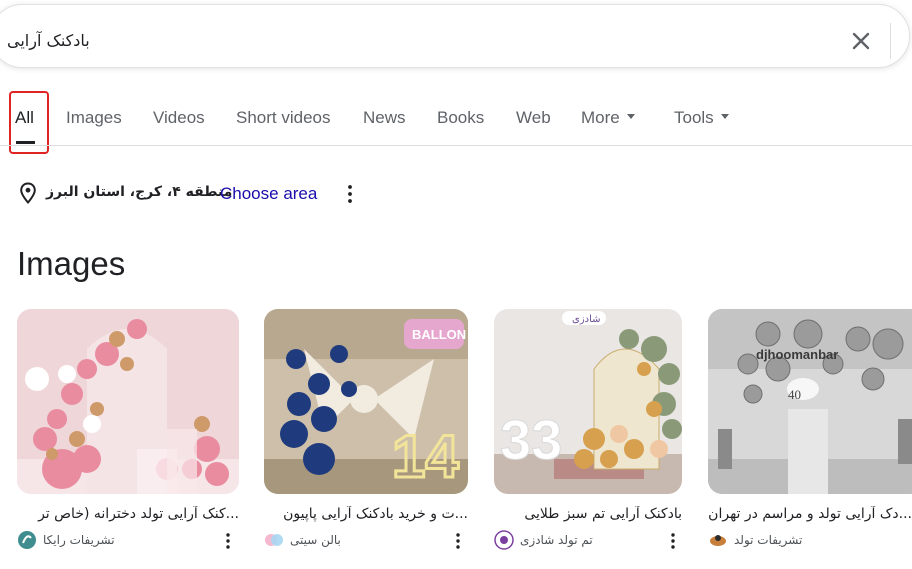 This screenshot has width=912, height=569. I want to click on image-source: تم تولد شادزی, so click(574, 541).